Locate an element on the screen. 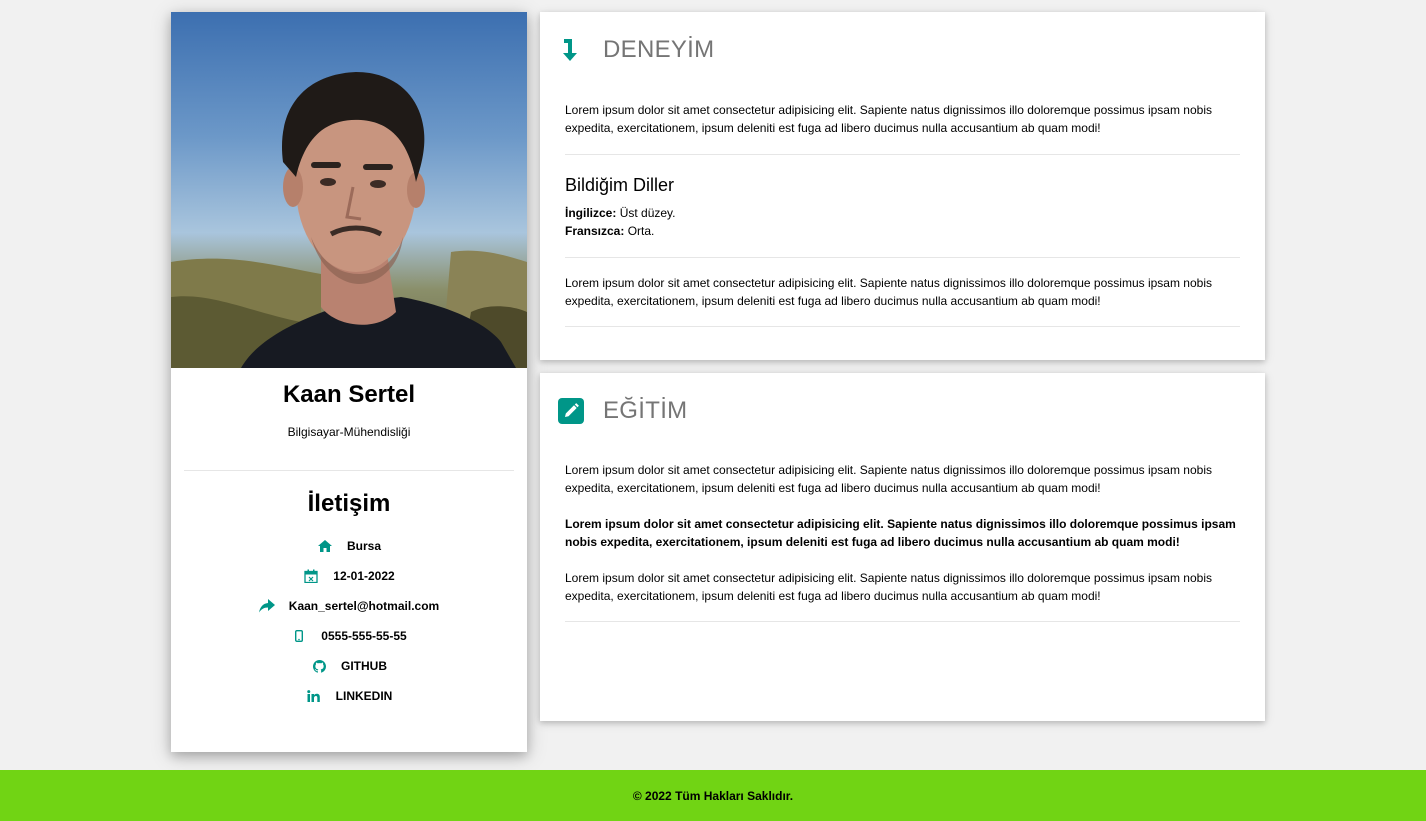  education-heading: EĞİTİM is located at coordinates (645, 410).